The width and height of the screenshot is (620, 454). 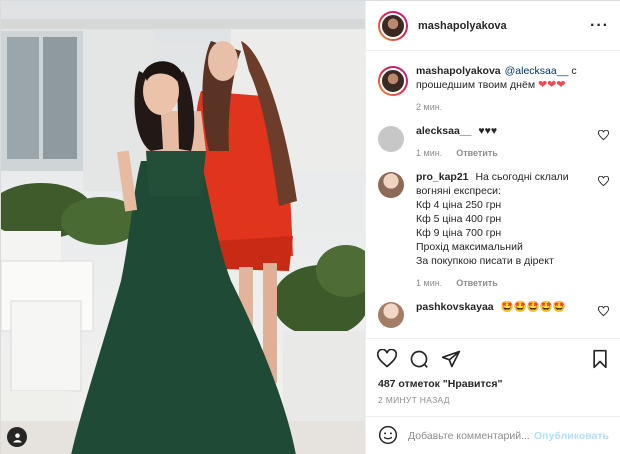 What do you see at coordinates (387, 359) in the screenshot?
I see `like-heart-icon` at bounding box center [387, 359].